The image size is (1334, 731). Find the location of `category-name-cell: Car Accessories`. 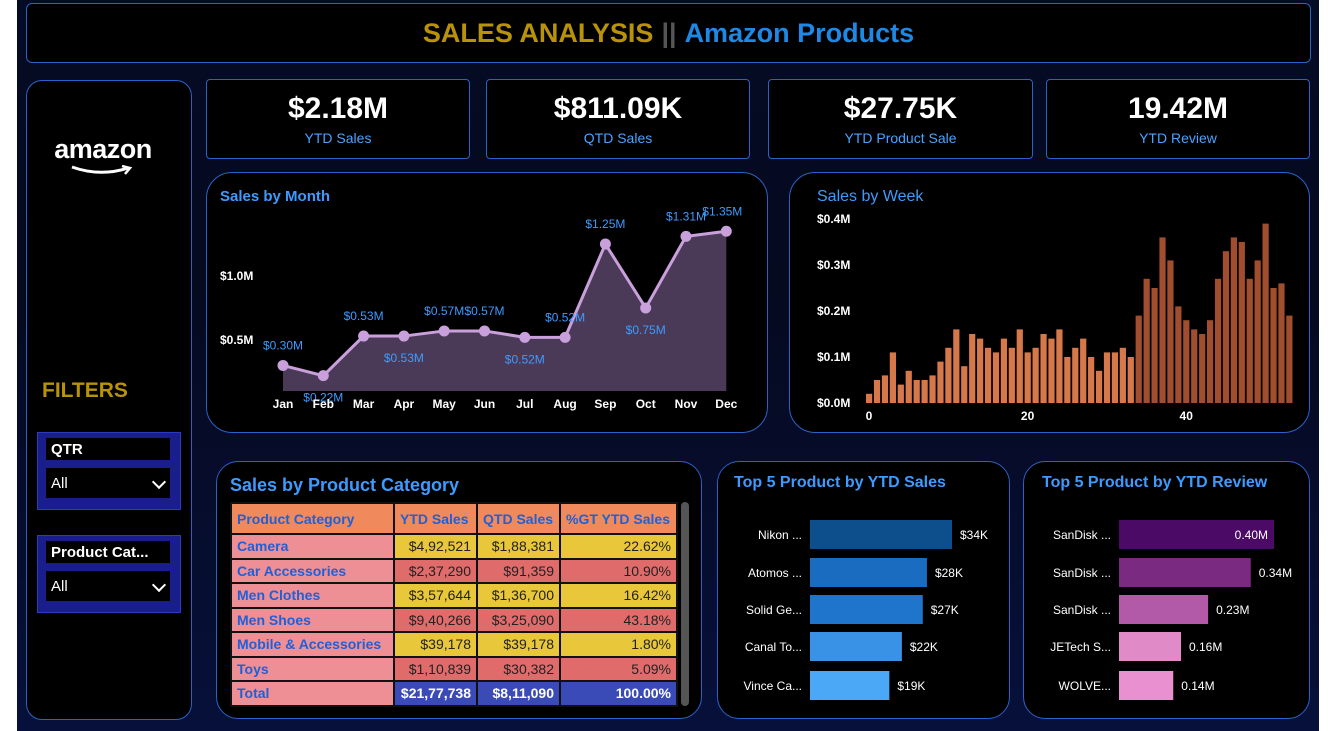

category-name-cell: Car Accessories is located at coordinates (312, 570).